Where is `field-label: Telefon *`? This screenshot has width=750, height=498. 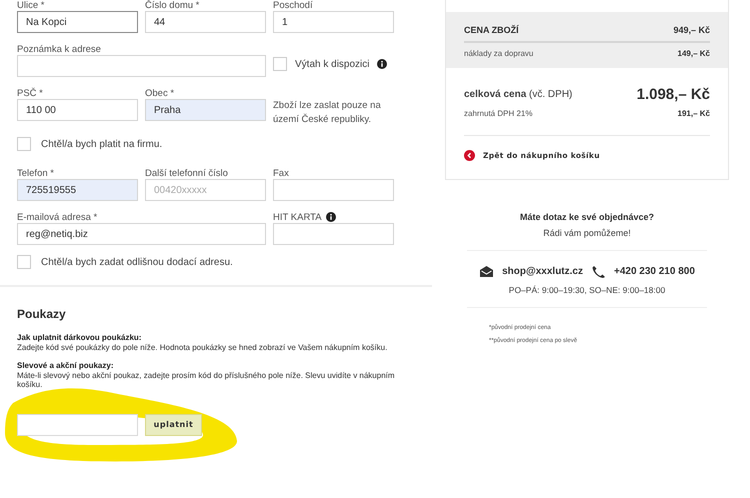 field-label: Telefon * is located at coordinates (35, 173).